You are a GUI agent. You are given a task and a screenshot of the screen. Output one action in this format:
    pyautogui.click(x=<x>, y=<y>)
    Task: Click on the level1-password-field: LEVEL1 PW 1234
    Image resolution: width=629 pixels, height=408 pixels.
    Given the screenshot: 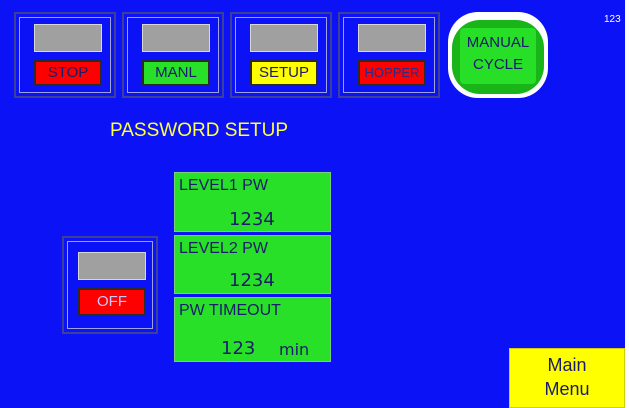 What is the action you would take?
    pyautogui.click(x=252, y=202)
    